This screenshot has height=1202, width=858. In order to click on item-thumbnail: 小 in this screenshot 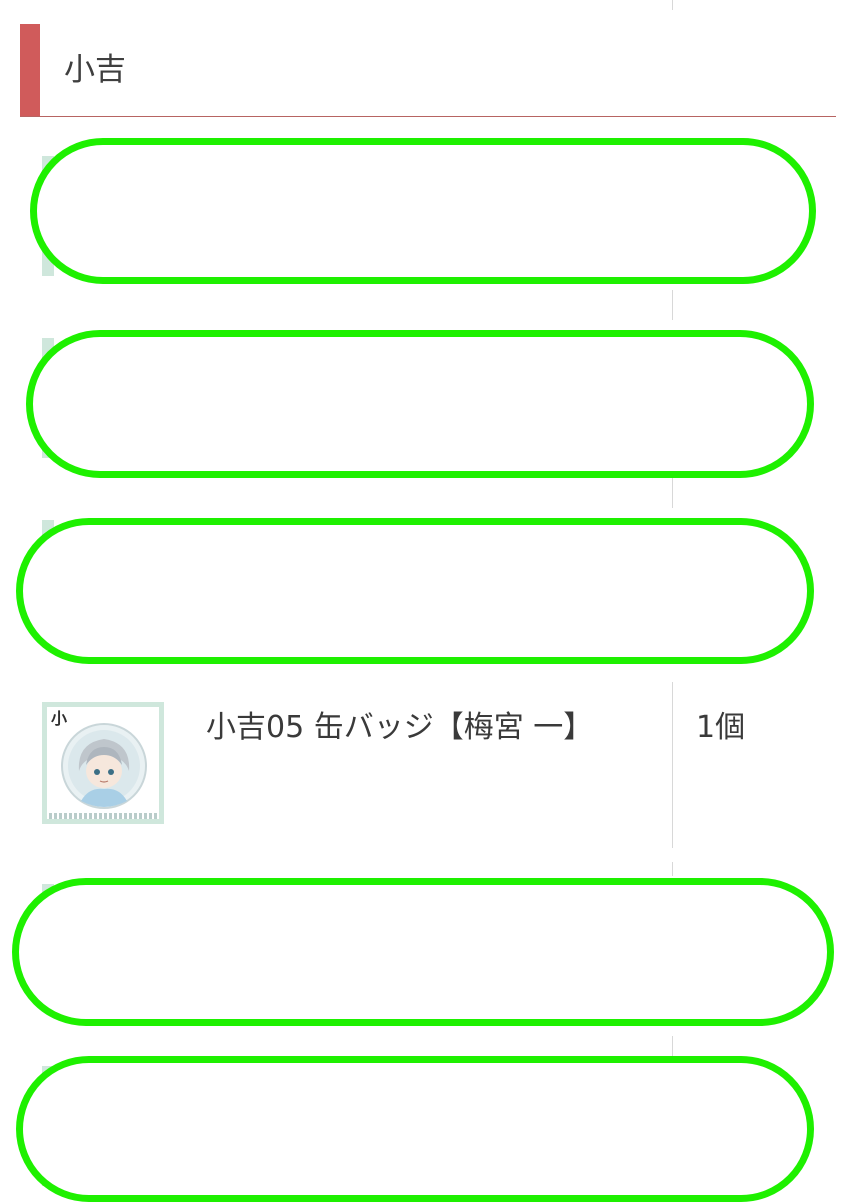, I will do `click(103, 763)`.